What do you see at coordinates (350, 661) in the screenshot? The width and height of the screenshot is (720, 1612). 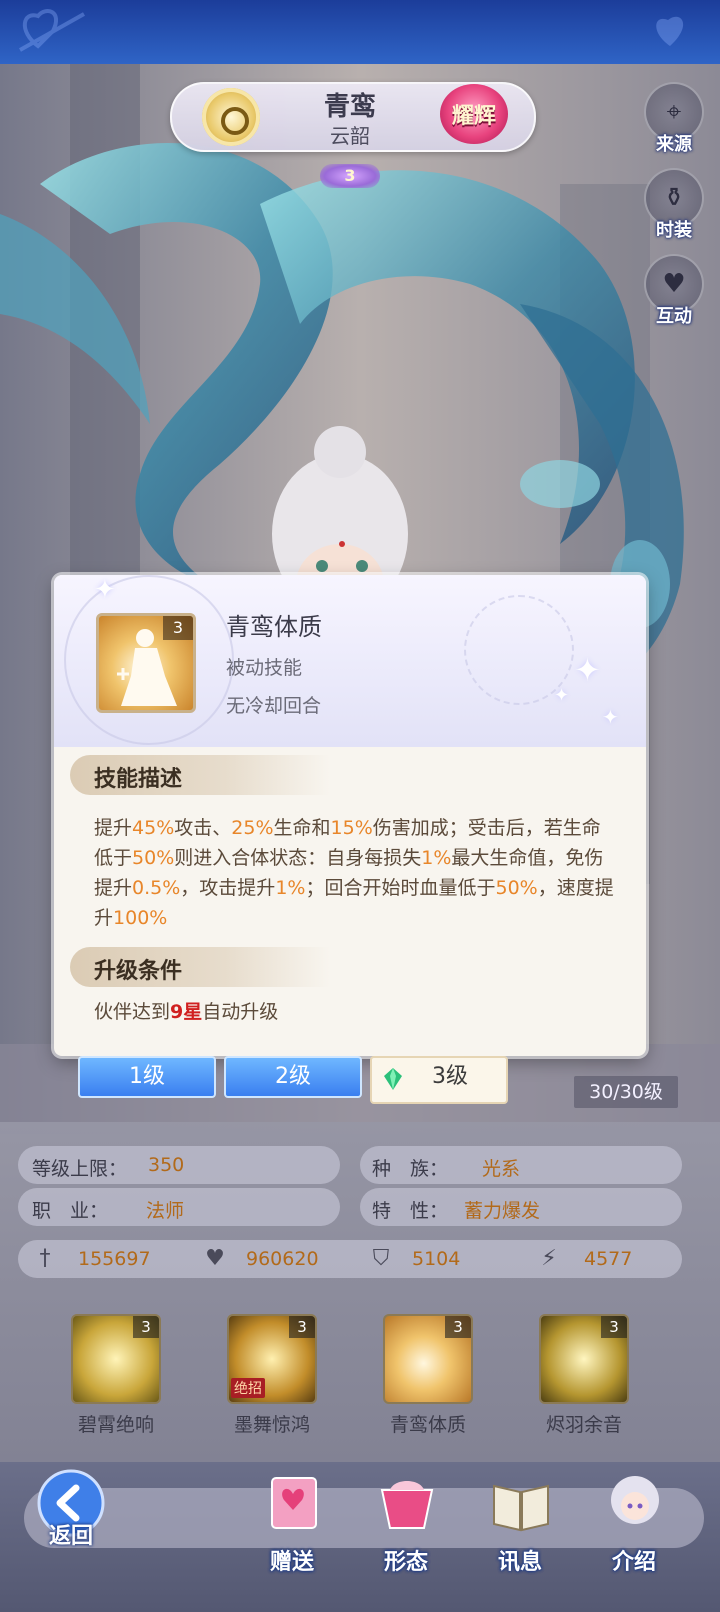 I see `skill-header: ✦ ✦ ✦ ✦ 3 青鸾体质 被动技能 无冷却回合` at bounding box center [350, 661].